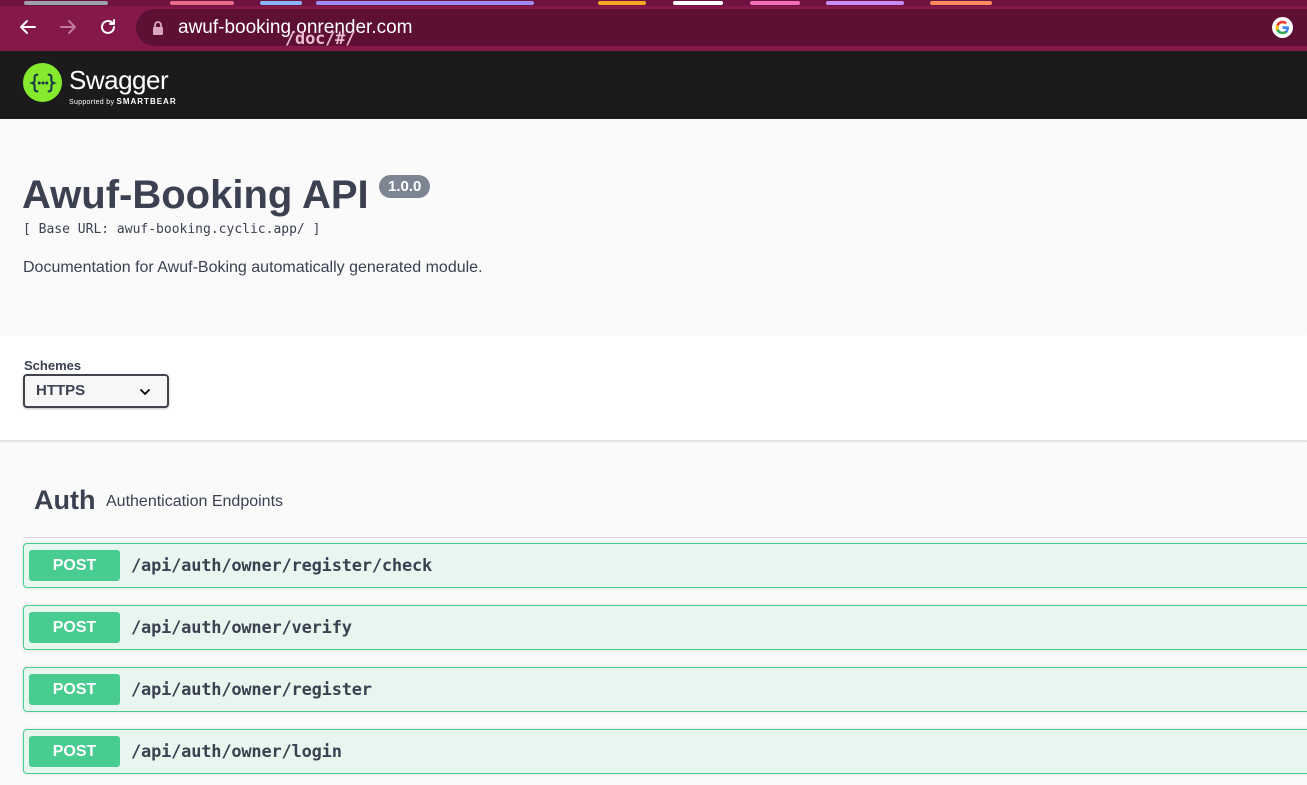 The width and height of the screenshot is (1307, 785). I want to click on version-badge: 1.0.0, so click(405, 186).